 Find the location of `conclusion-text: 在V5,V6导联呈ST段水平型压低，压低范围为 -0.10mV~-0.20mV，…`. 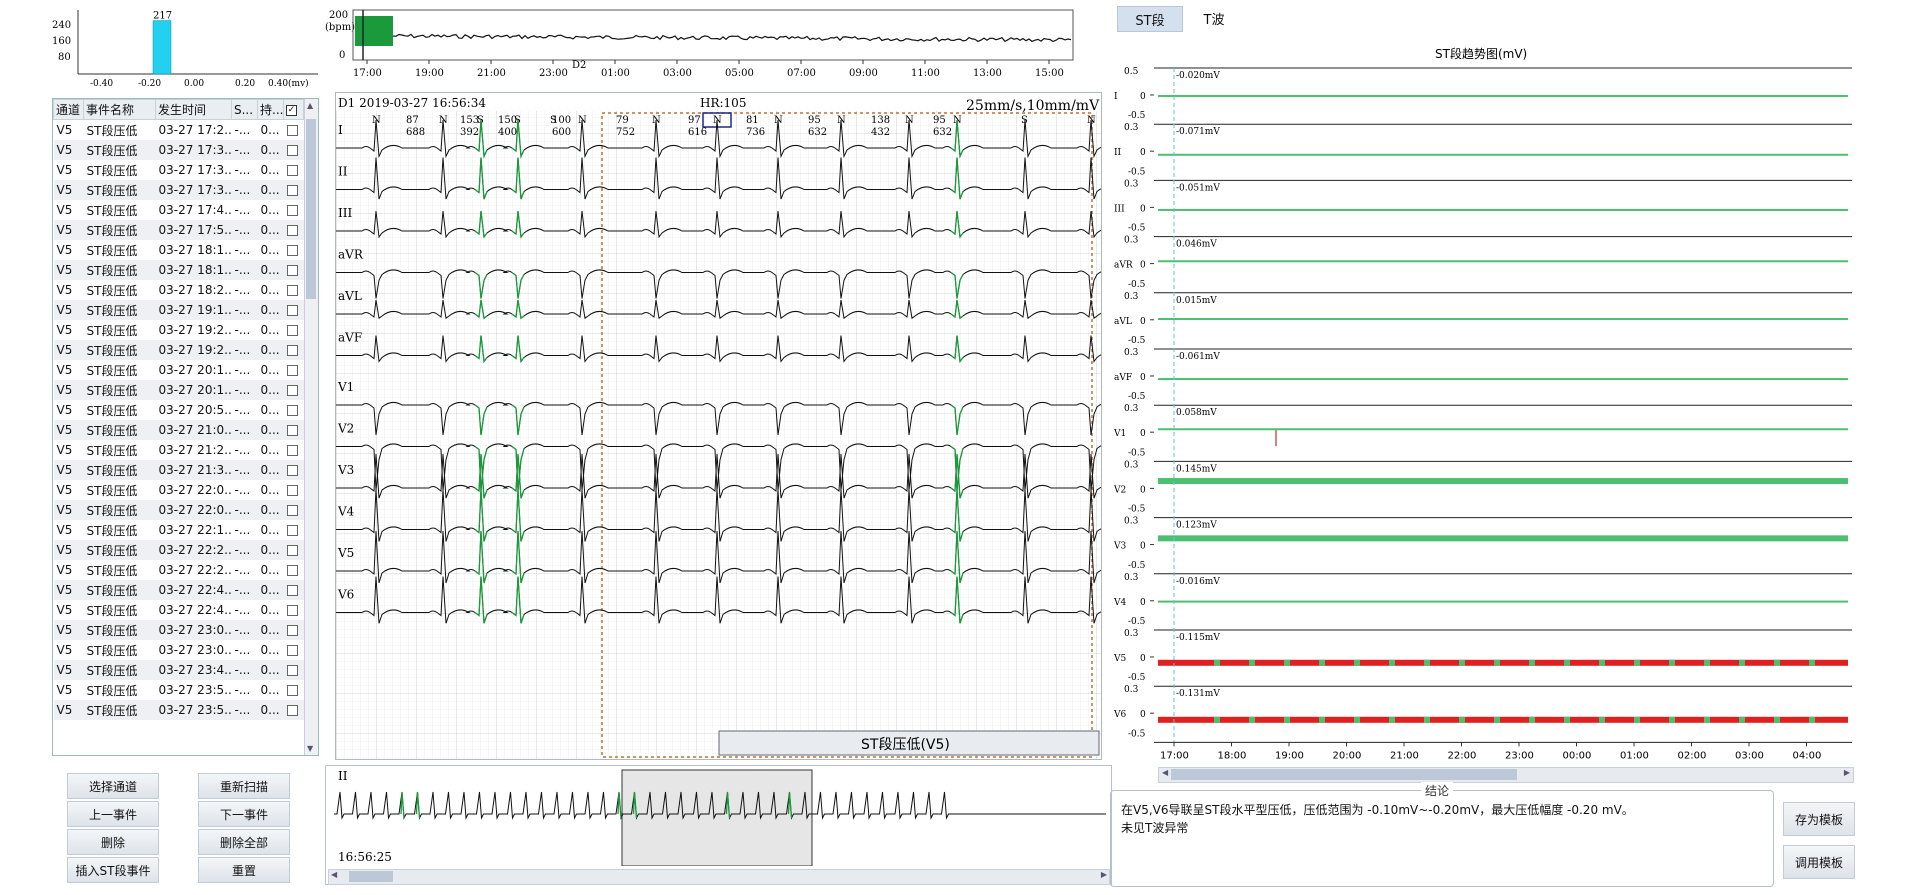

conclusion-text: 在V5,V6导联呈ST段水平型压低，压低范围为 -0.10mV~-0.20mV，… is located at coordinates (1377, 819).